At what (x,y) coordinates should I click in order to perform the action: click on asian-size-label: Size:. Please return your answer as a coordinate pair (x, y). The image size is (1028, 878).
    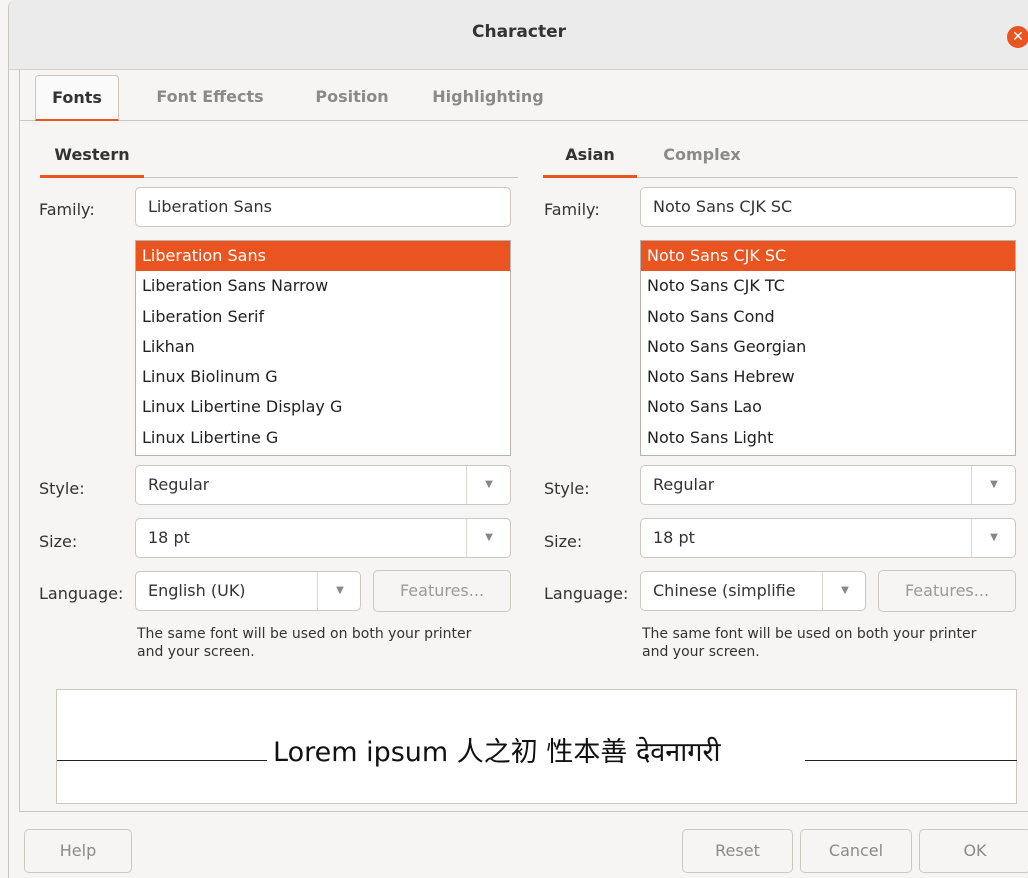
    Looking at the image, I should click on (563, 541).